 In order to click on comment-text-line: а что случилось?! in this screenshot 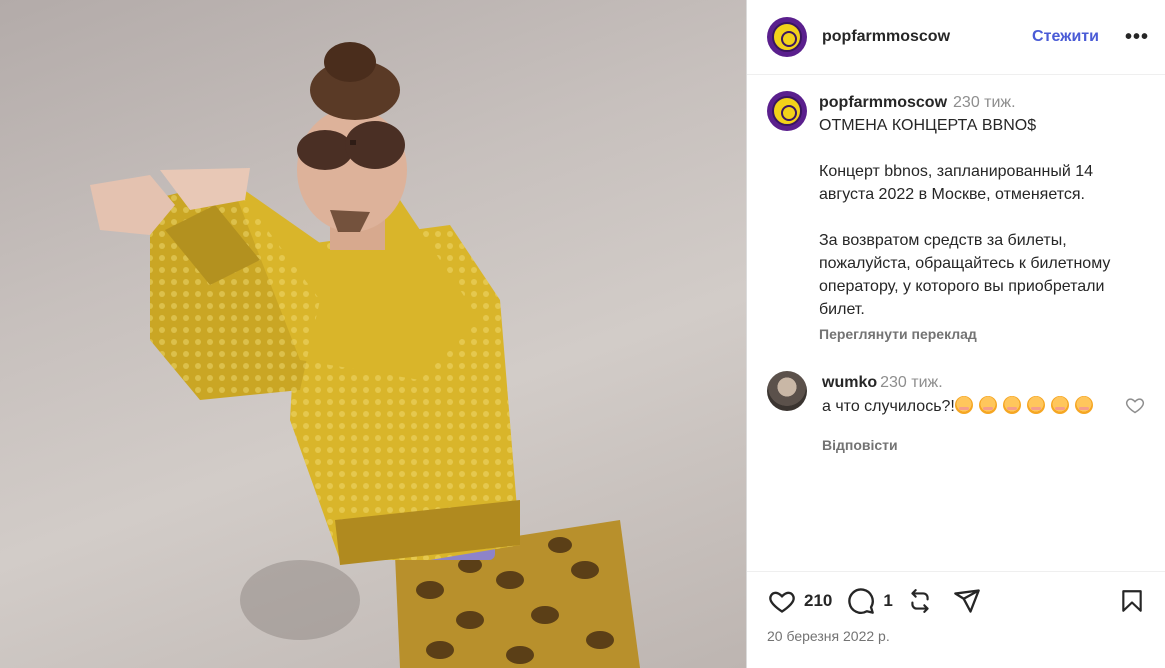, I will do `click(969, 407)`.